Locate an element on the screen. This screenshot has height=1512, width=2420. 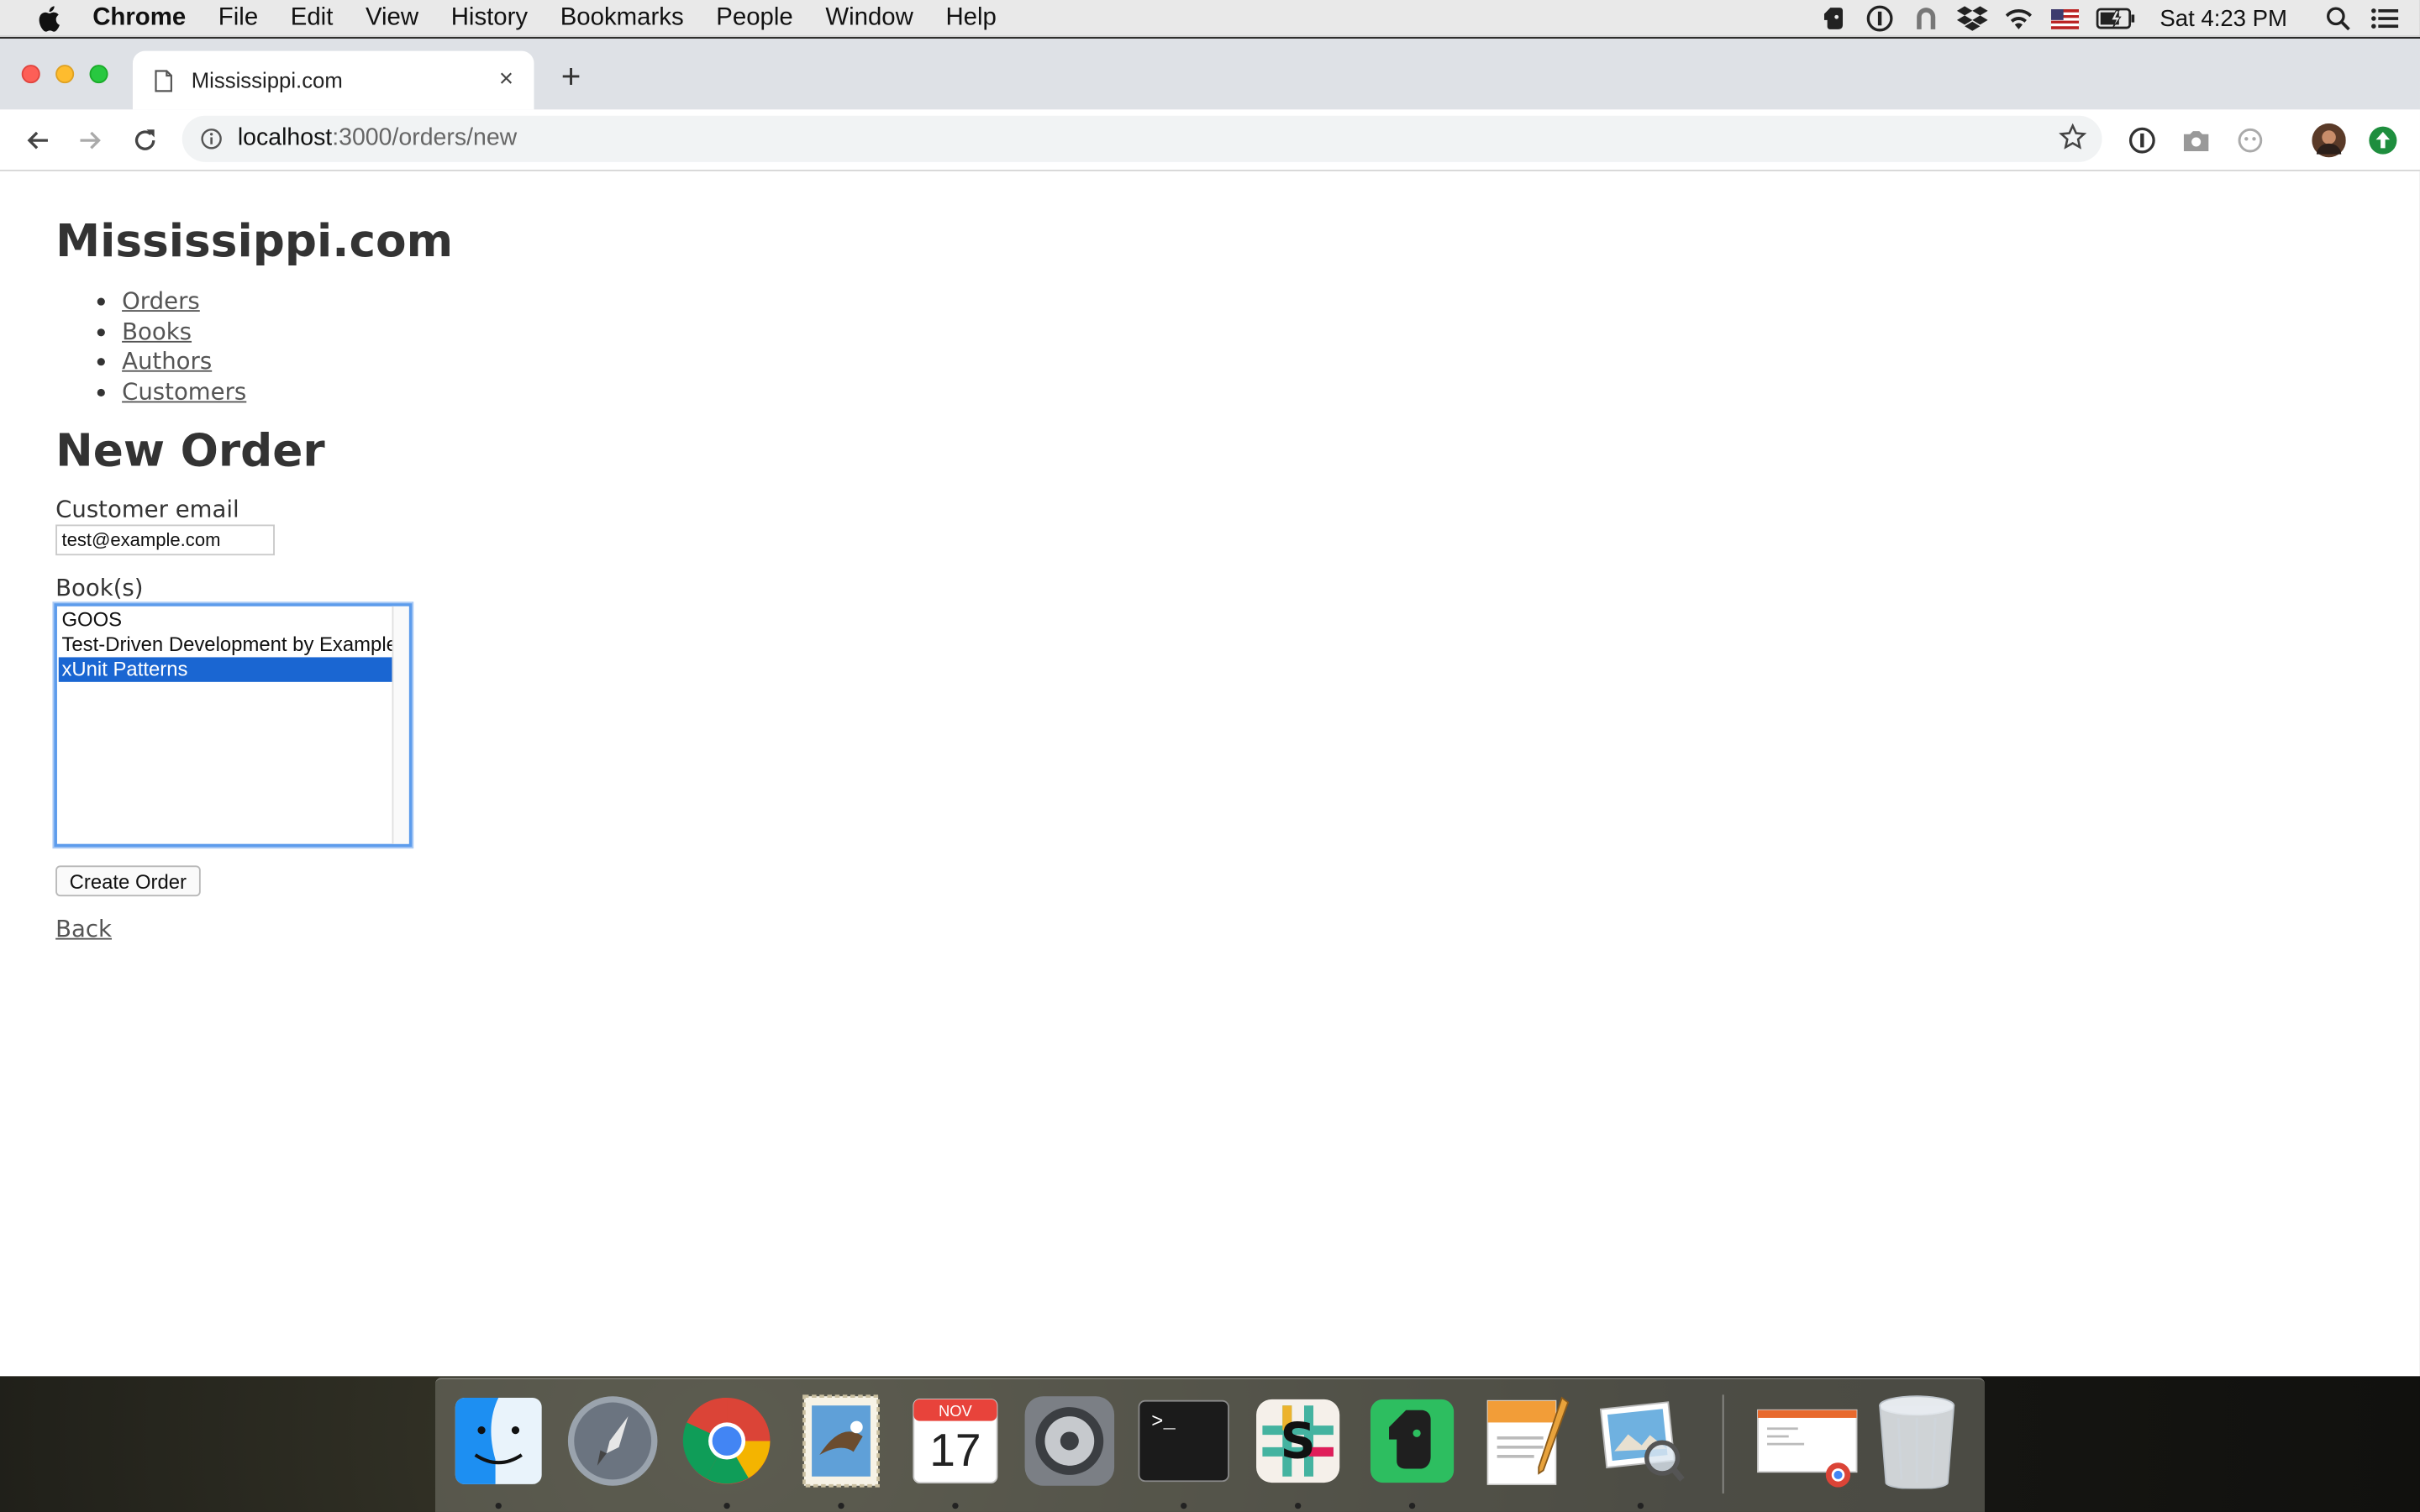
calendar-running-dot is located at coordinates (956, 1505).